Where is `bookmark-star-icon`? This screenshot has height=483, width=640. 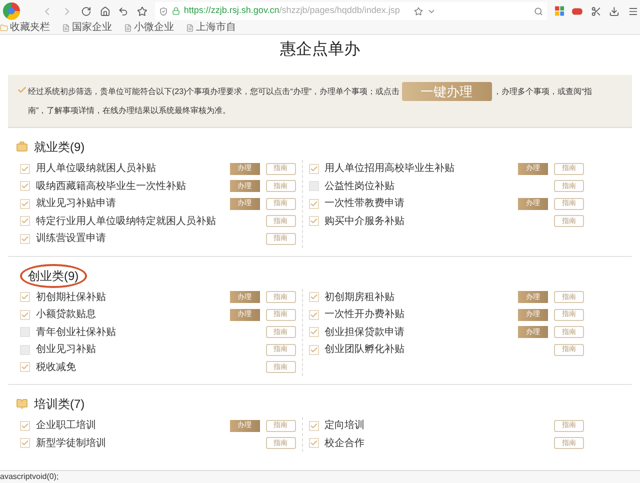 bookmark-star-icon is located at coordinates (419, 11).